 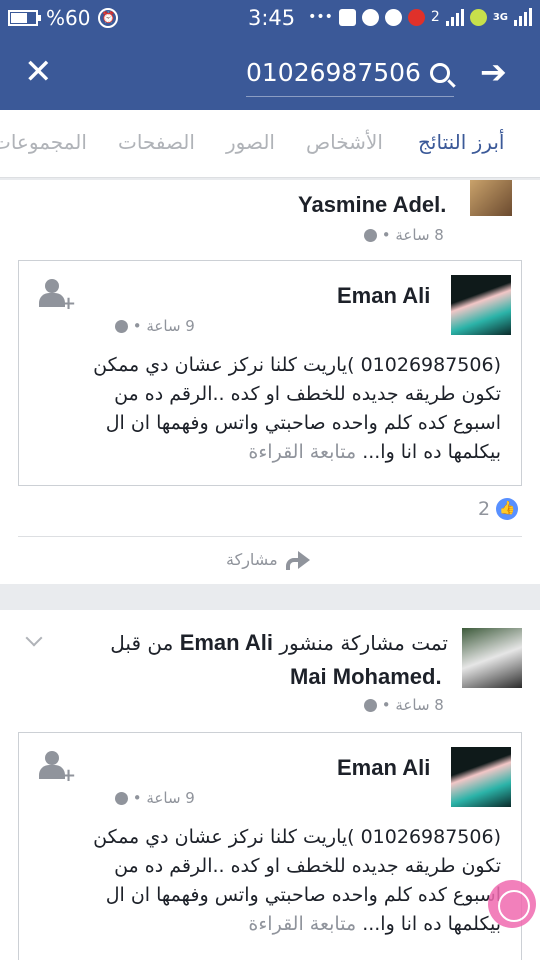 I want to click on watermark-logo, so click(x=512, y=904).